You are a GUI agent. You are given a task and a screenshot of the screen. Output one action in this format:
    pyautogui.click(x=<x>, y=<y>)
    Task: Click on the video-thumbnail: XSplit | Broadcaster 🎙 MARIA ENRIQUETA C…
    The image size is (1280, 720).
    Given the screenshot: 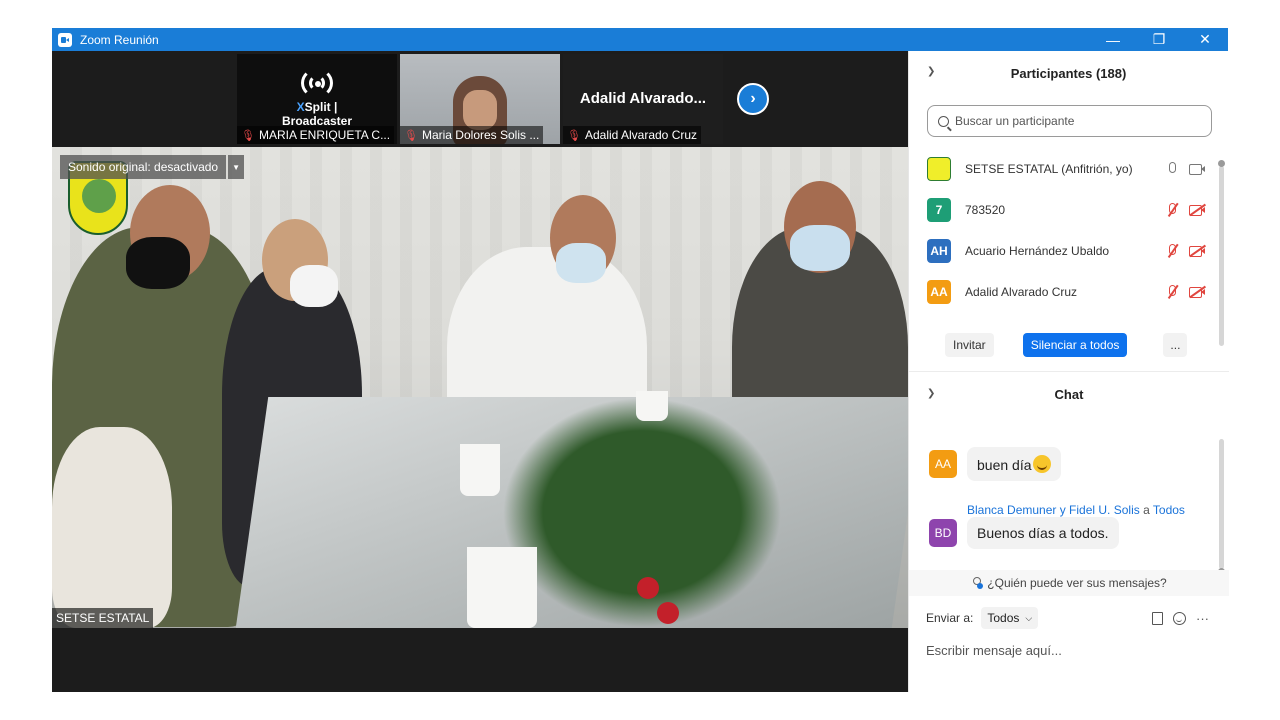 What is the action you would take?
    pyautogui.click(x=317, y=99)
    